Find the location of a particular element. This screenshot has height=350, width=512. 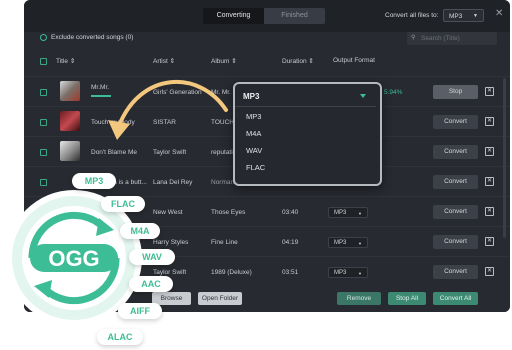

format-pill-aac: AAC is located at coordinates (151, 284).